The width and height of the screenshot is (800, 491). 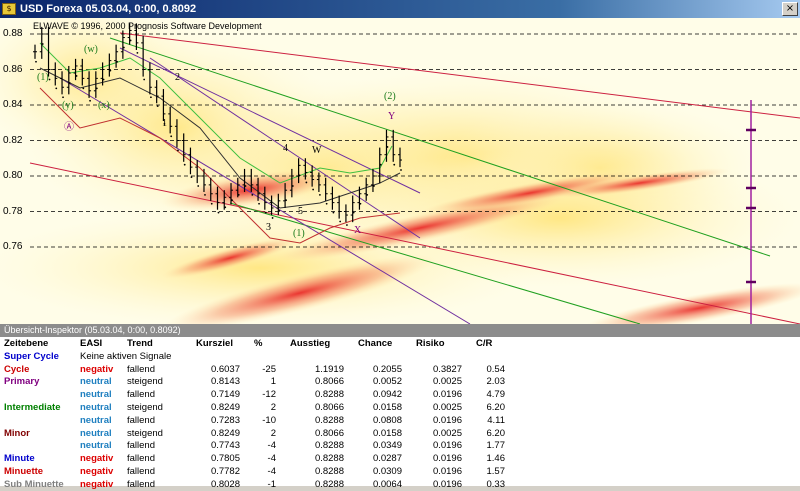 What do you see at coordinates (496, 472) in the screenshot?
I see `row-cr: 1.57` at bounding box center [496, 472].